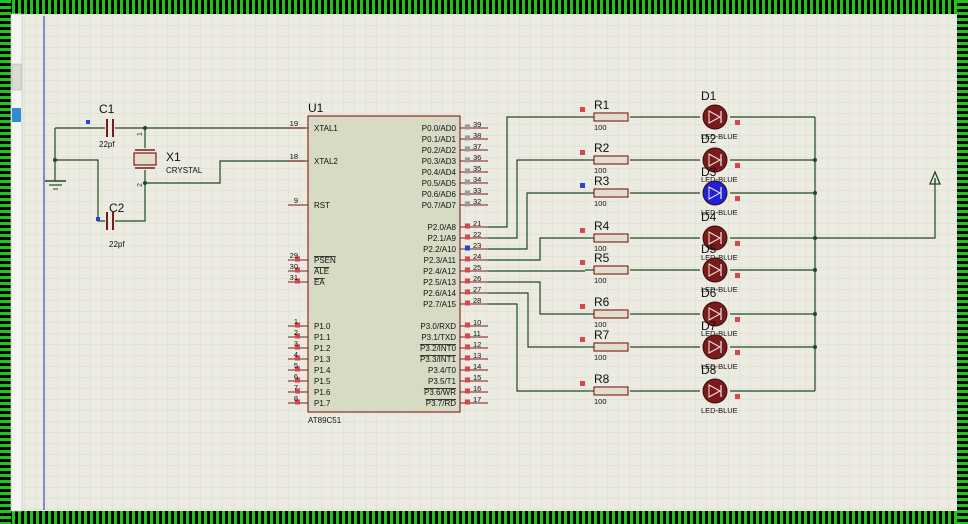 The image size is (968, 524). I want to click on frame-bottom, so click(484, 517).